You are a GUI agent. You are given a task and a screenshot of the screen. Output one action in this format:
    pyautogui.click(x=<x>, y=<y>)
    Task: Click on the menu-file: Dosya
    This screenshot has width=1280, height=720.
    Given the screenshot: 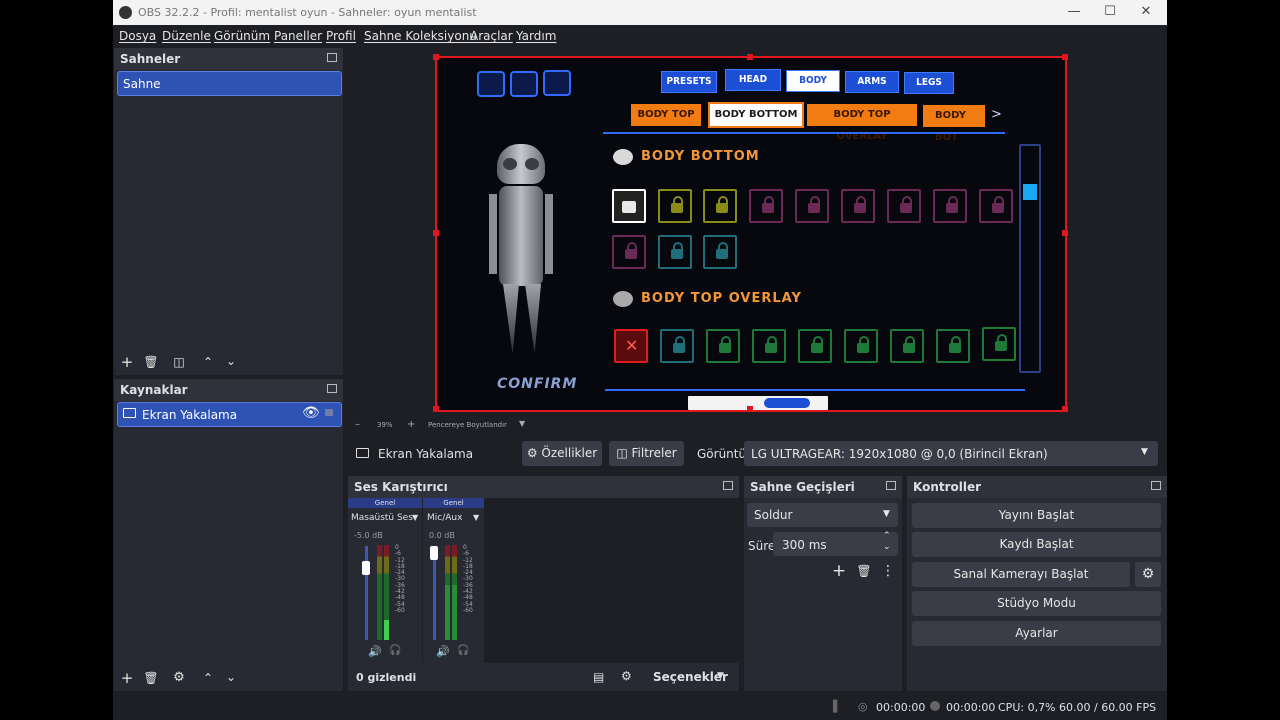 What is the action you would take?
    pyautogui.click(x=137, y=36)
    